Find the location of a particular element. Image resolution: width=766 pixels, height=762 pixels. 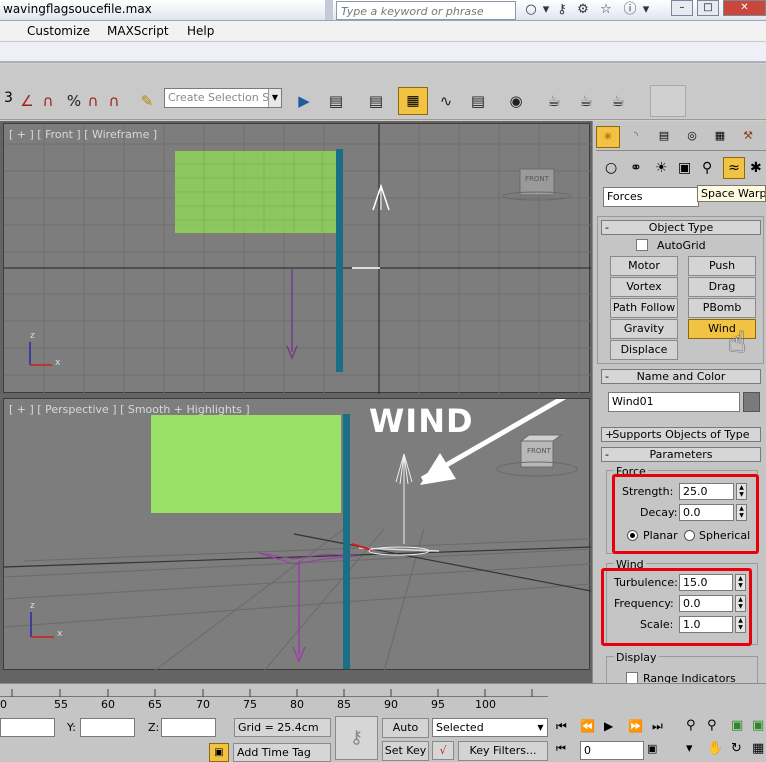

edit-named-selection-icon: ✎ is located at coordinates (147, 101).